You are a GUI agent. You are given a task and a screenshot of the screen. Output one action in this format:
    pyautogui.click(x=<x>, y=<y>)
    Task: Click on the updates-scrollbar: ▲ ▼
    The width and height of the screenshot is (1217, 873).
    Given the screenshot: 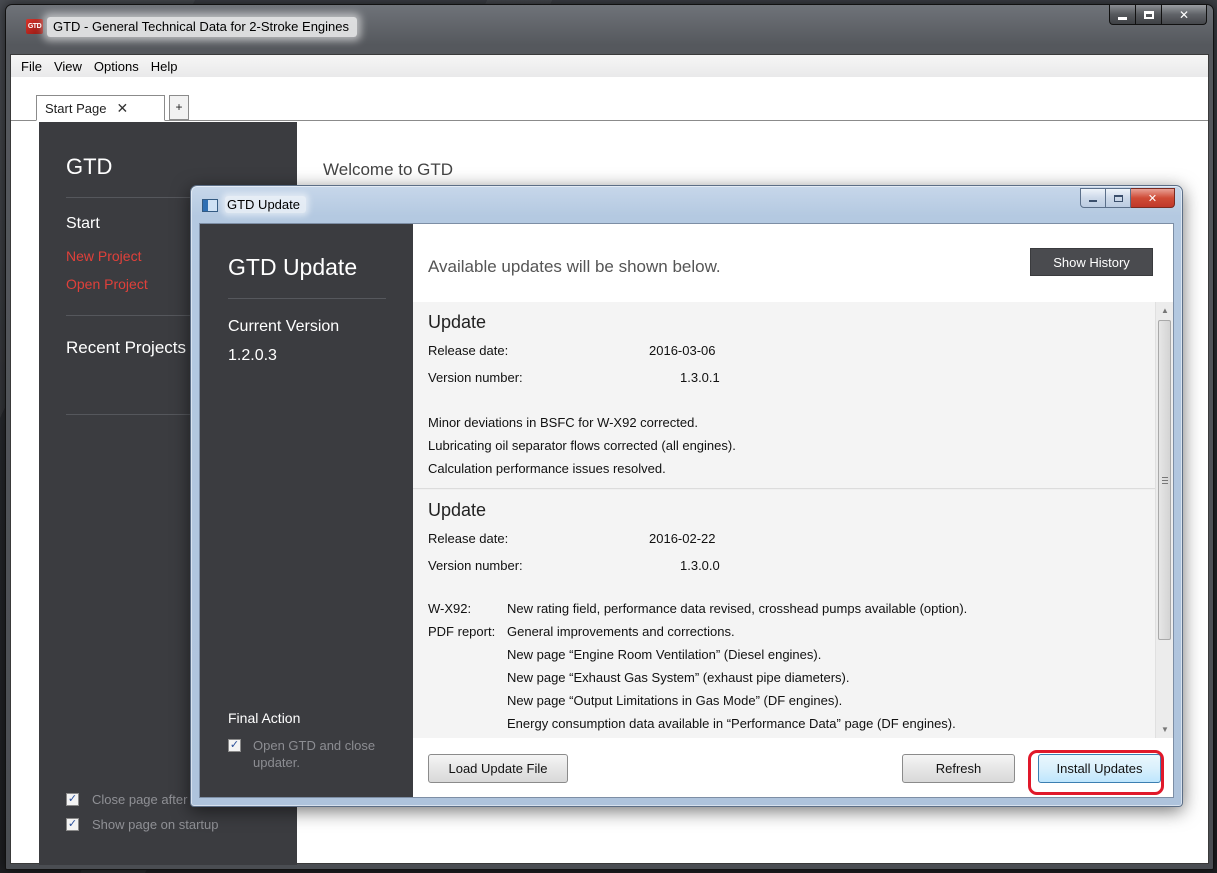 What is the action you would take?
    pyautogui.click(x=1164, y=520)
    